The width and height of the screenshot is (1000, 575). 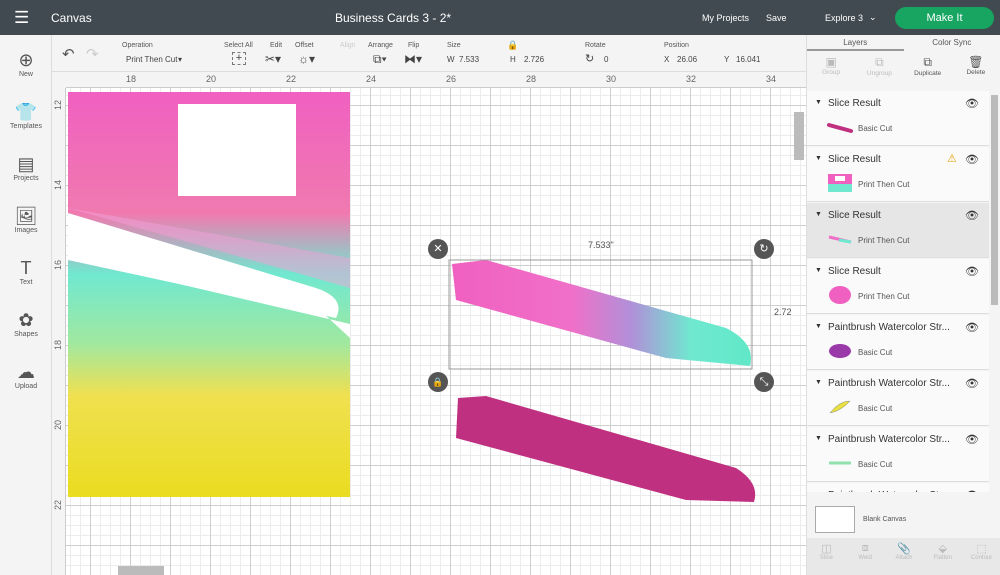 I want to click on rotate-handle-icon: ↻, so click(x=764, y=249).